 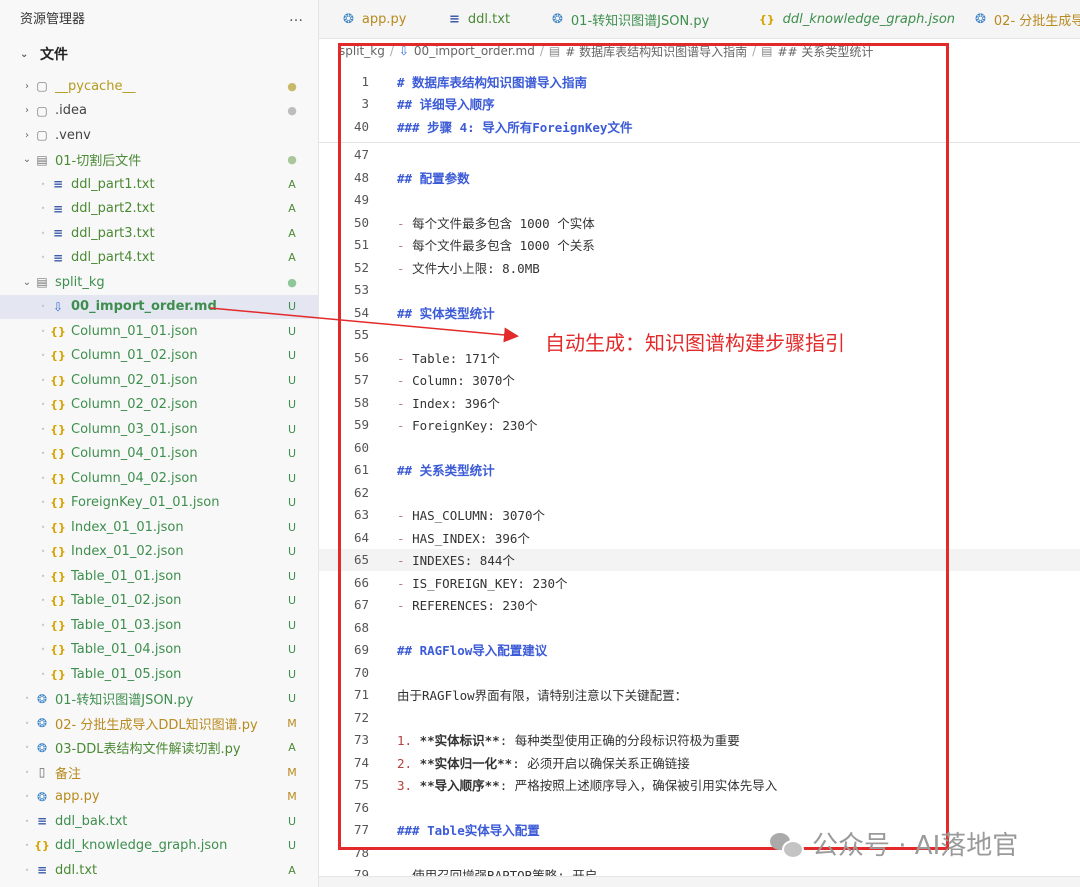 What do you see at coordinates (159, 209) in the screenshot?
I see `tree-item: • ≡ ddl_part2.txt A` at bounding box center [159, 209].